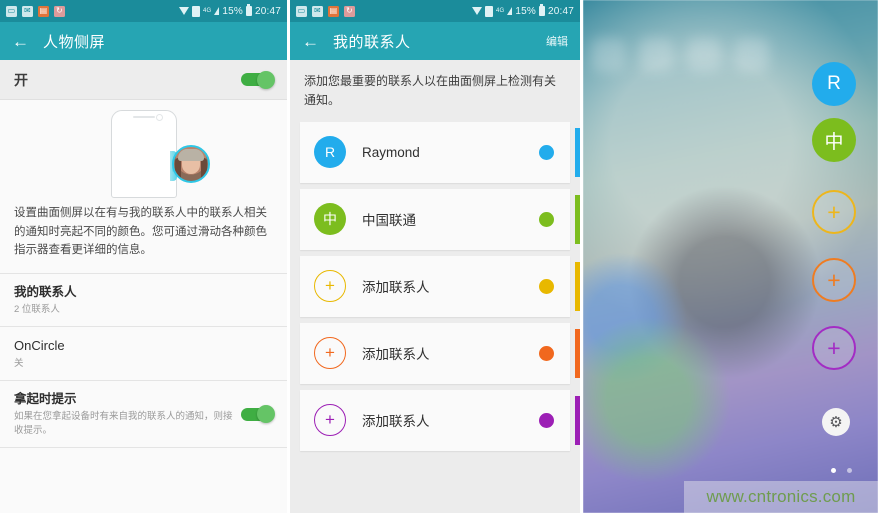 The width and height of the screenshot is (881, 513). I want to click on settings-item-title: OnCircle, so click(39, 345).